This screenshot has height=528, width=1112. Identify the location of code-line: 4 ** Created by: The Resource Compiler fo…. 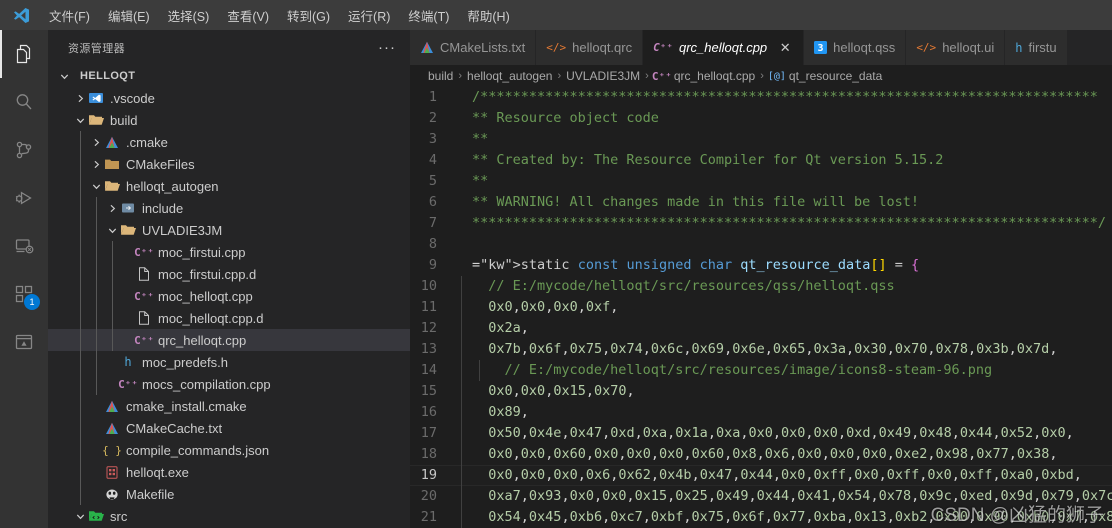
(761, 160).